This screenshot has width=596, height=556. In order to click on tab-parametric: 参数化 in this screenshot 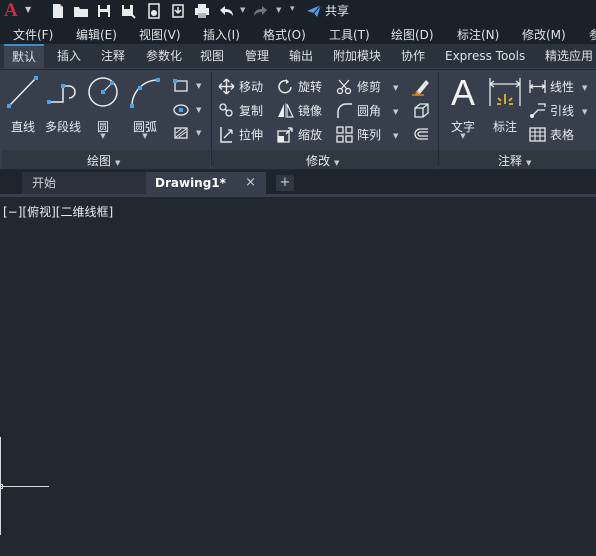, I will do `click(164, 56)`.